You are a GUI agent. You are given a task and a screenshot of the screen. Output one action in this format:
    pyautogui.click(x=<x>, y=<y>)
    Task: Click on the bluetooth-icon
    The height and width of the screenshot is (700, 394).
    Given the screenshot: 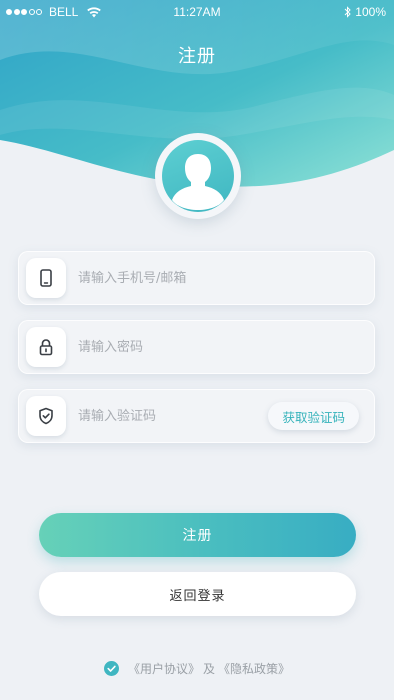 What is the action you would take?
    pyautogui.click(x=348, y=12)
    